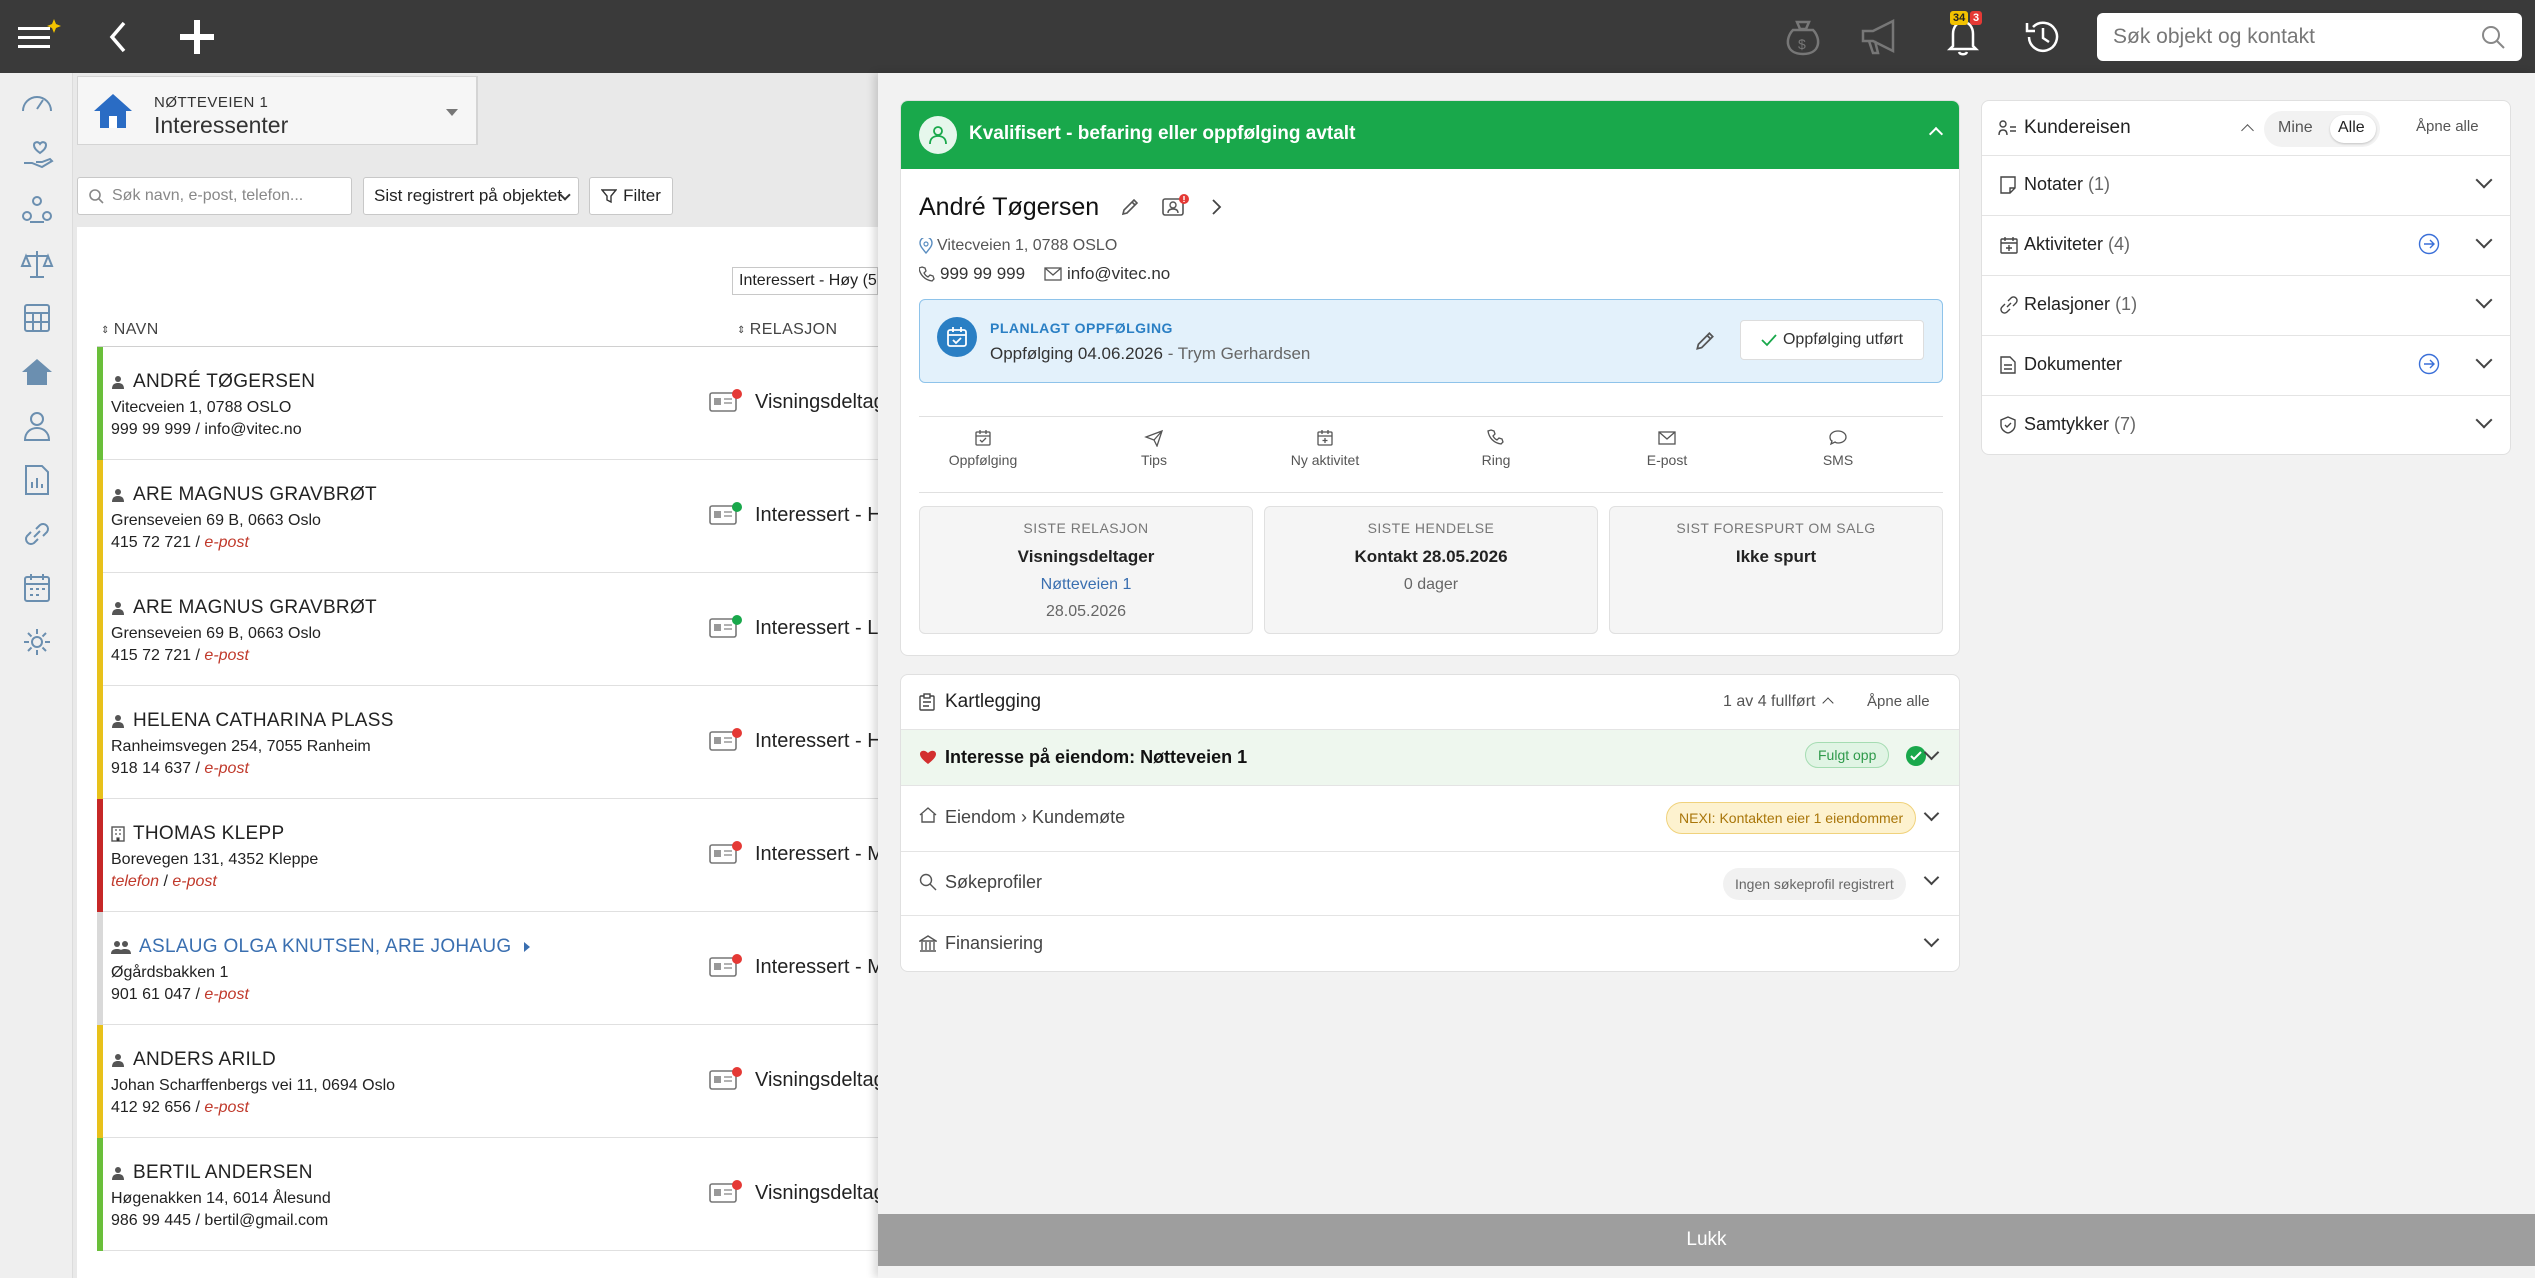 The height and width of the screenshot is (1278, 2535). What do you see at coordinates (1430, 883) in the screenshot?
I see `kartlegging-row-searchprofiles: Søkeprofiler Ingen søkeprofil registrert` at bounding box center [1430, 883].